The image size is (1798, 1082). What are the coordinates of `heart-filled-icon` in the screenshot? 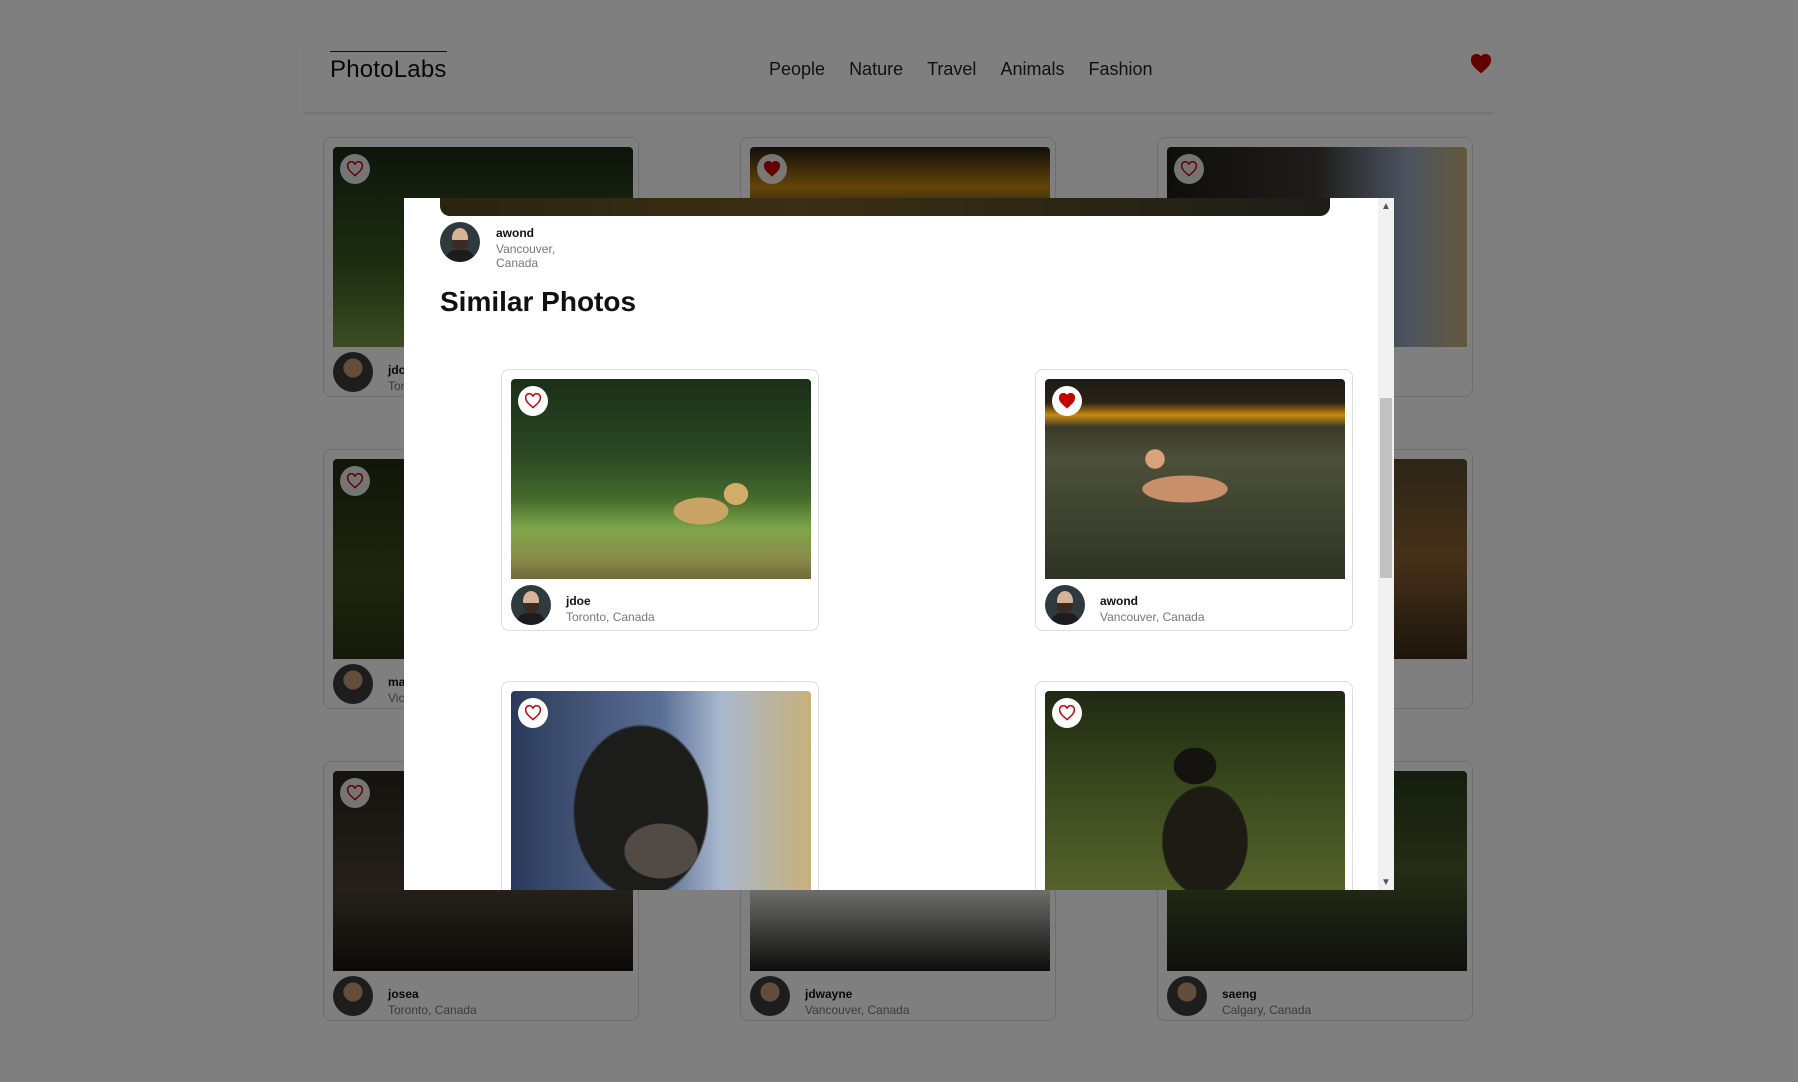 It's located at (1067, 401).